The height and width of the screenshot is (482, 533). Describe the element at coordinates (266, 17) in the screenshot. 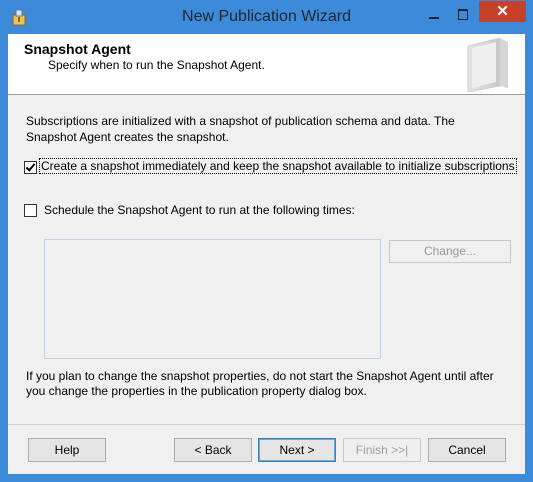

I see `title-bar: New Publication Wizard ✕` at that location.